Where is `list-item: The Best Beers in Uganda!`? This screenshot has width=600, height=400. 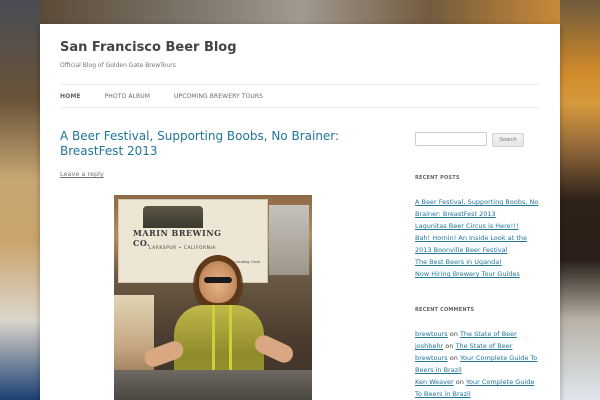
list-item: The Best Beers in Uganda! is located at coordinates (479, 262).